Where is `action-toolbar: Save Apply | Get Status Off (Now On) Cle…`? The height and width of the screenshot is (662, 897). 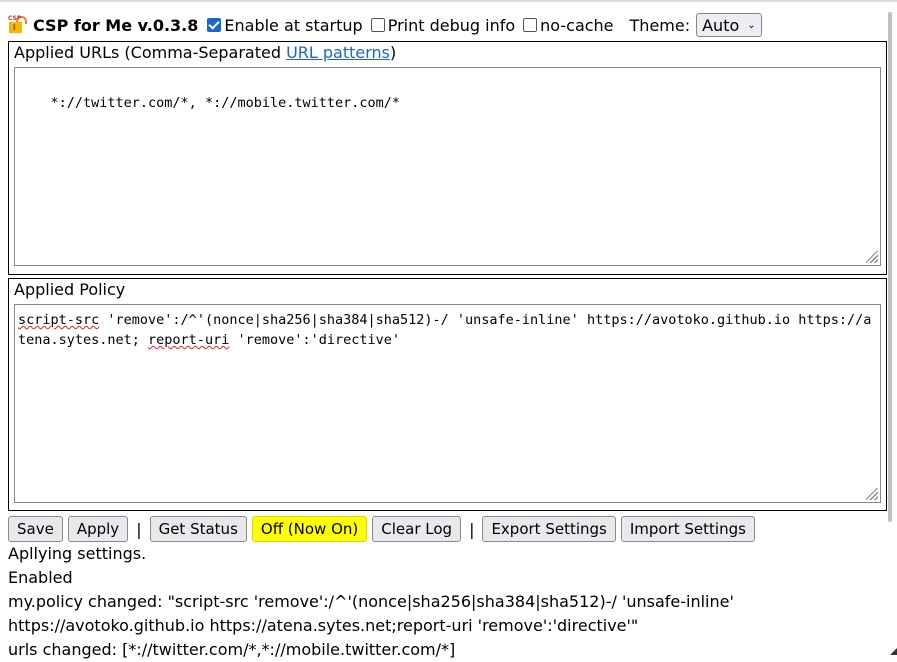
action-toolbar: Save Apply | Get Status Off (Now On) Cle… is located at coordinates (384, 529).